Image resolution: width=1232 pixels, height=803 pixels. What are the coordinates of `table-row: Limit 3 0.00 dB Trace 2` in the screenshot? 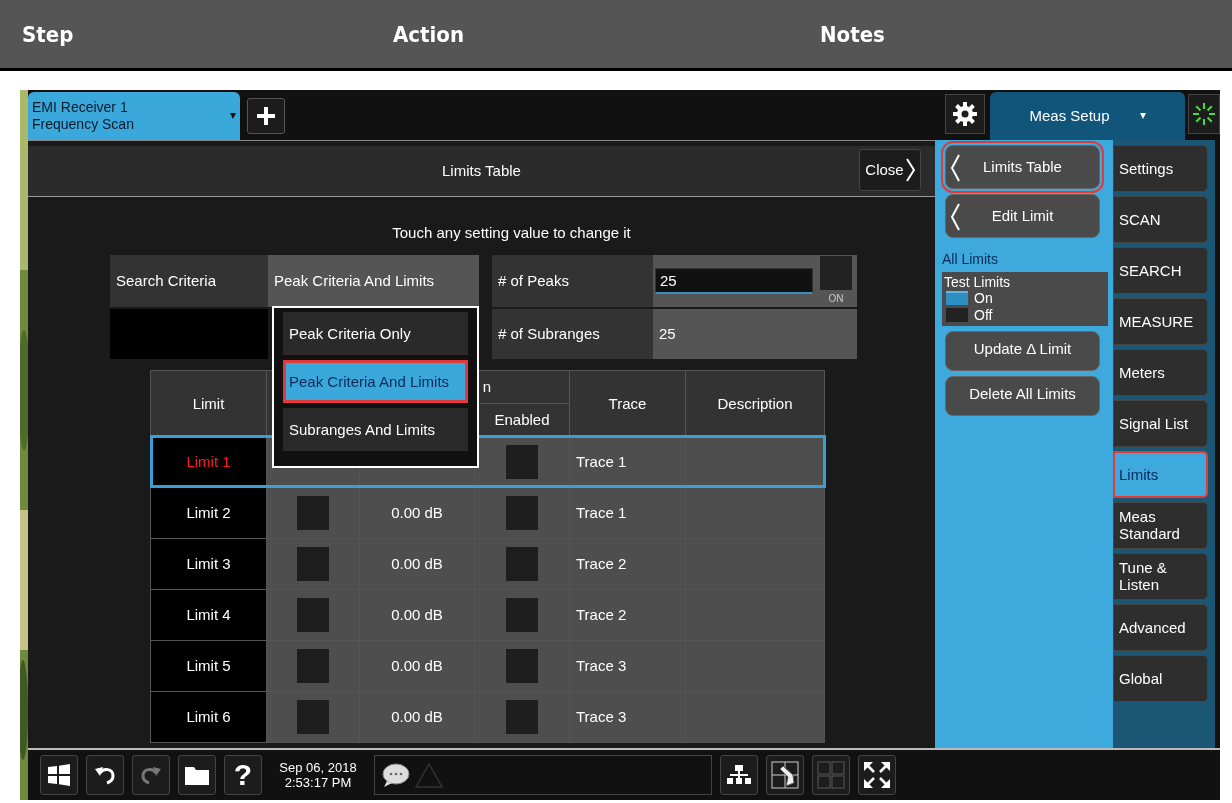 It's located at (487, 564).